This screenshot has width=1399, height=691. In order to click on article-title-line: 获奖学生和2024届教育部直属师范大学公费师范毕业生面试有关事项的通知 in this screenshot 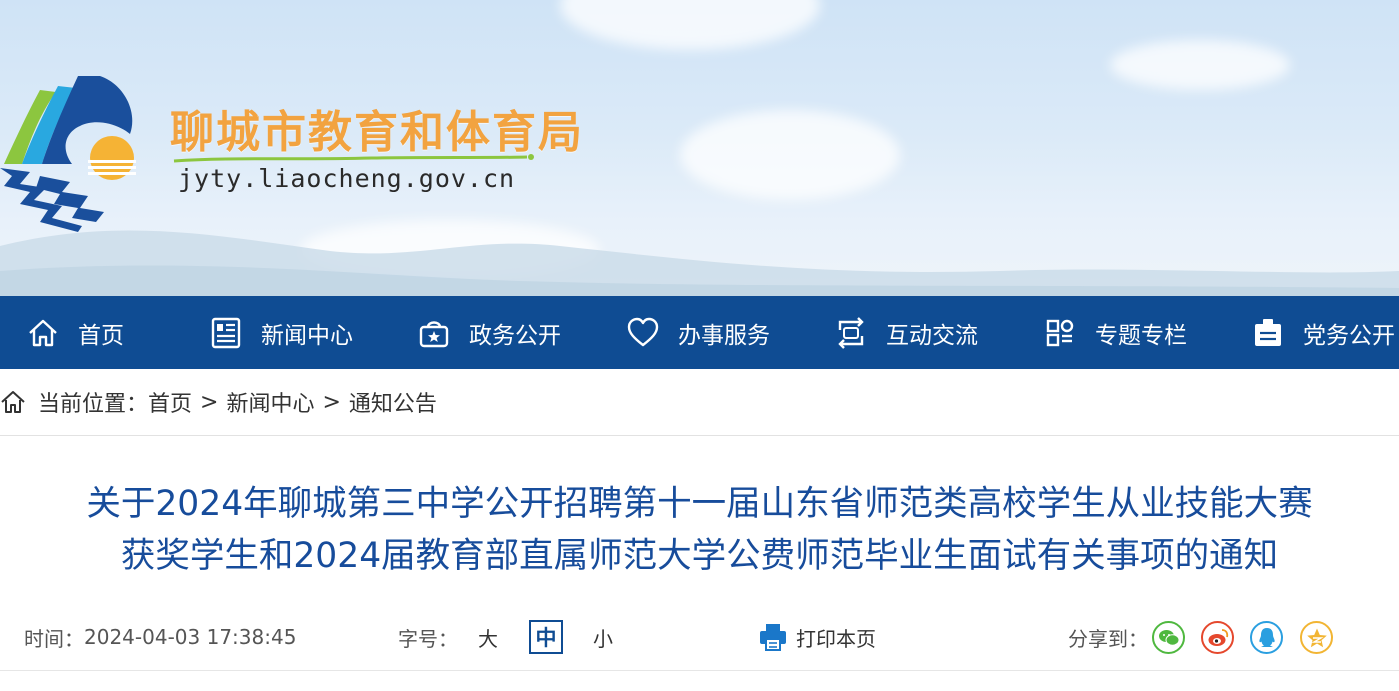, I will do `click(699, 556)`.